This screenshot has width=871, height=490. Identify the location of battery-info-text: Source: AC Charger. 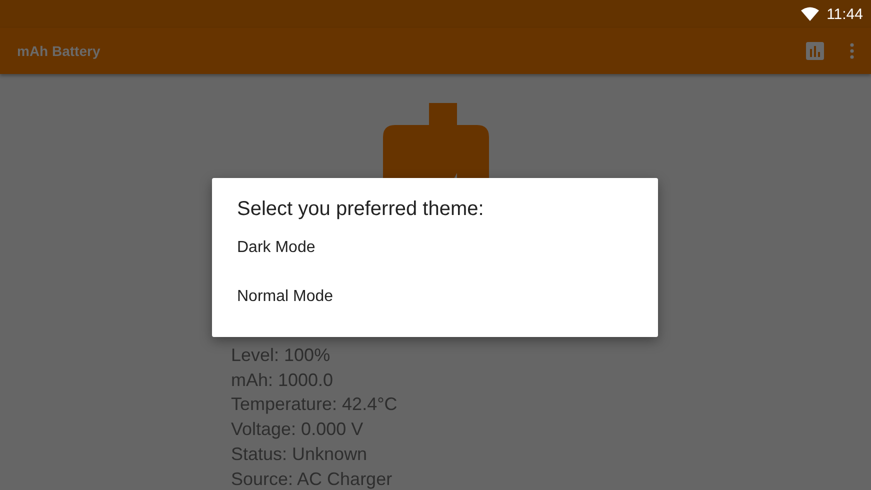
(312, 479).